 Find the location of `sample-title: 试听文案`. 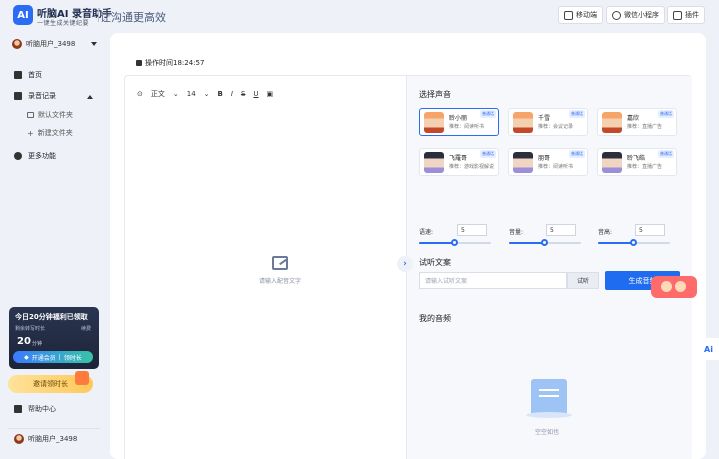

sample-title: 试听文案 is located at coordinates (435, 262).